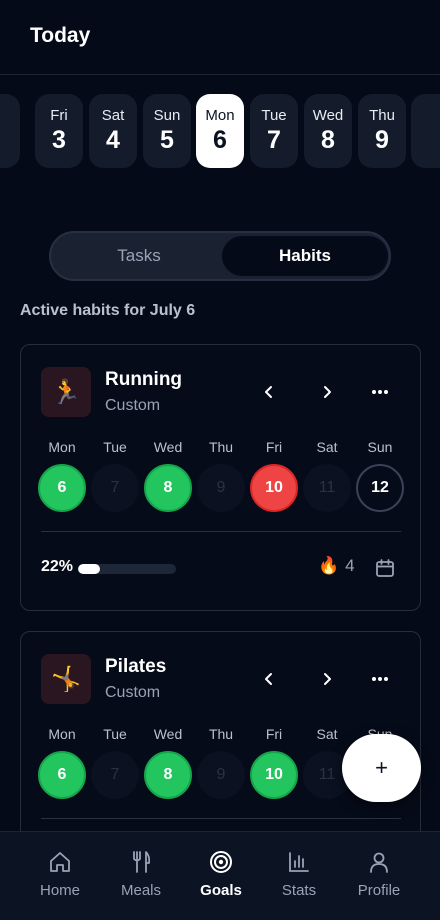 Image resolution: width=440 pixels, height=920 pixels. Describe the element at coordinates (299, 890) in the screenshot. I see `nav-label: Stats` at that location.